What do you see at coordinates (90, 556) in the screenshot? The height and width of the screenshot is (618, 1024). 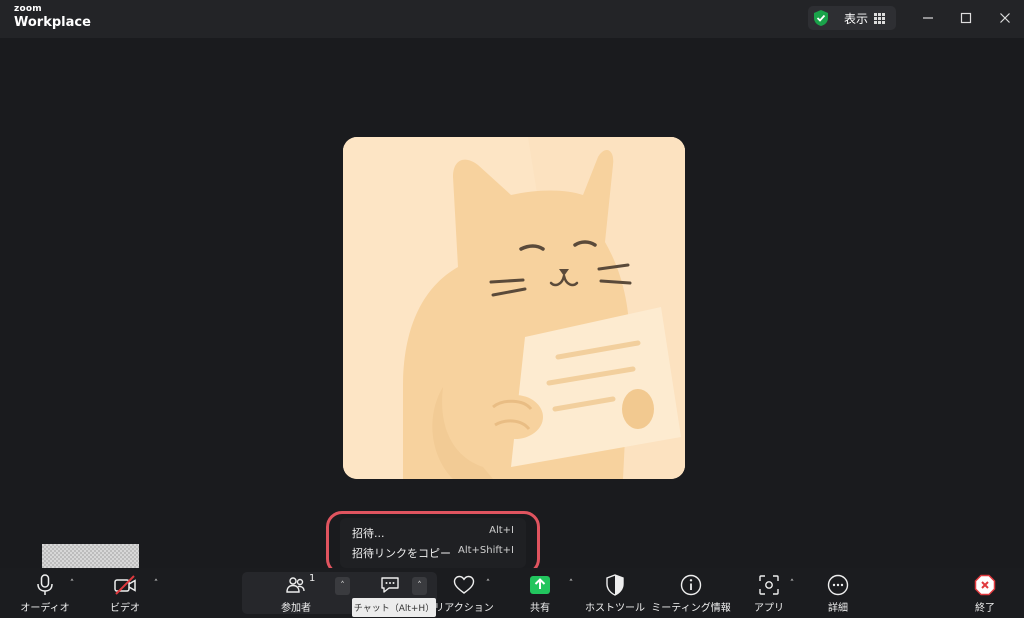 I see `self-view-thumbnail` at bounding box center [90, 556].